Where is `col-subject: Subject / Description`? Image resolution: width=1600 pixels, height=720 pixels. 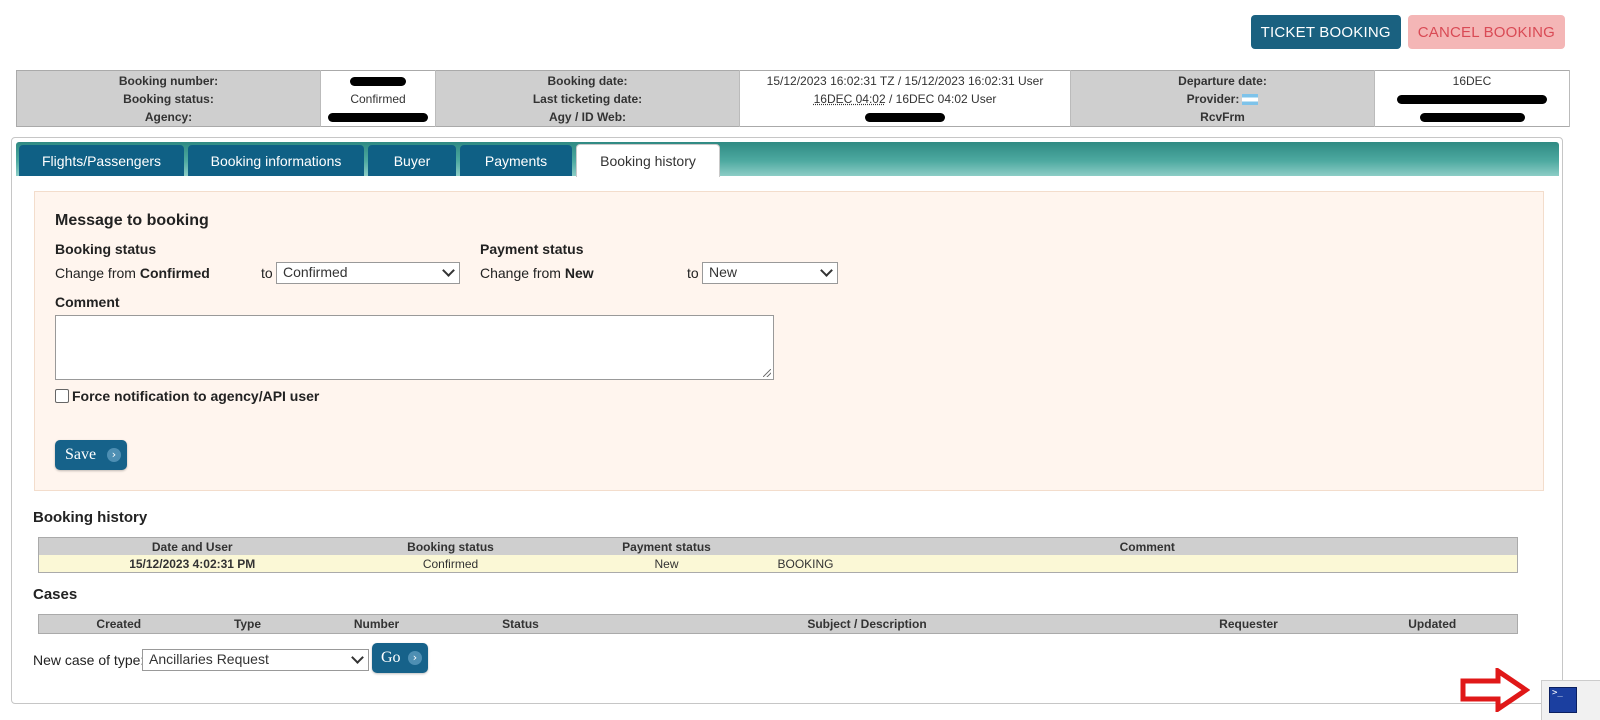
col-subject: Subject / Description is located at coordinates (867, 624).